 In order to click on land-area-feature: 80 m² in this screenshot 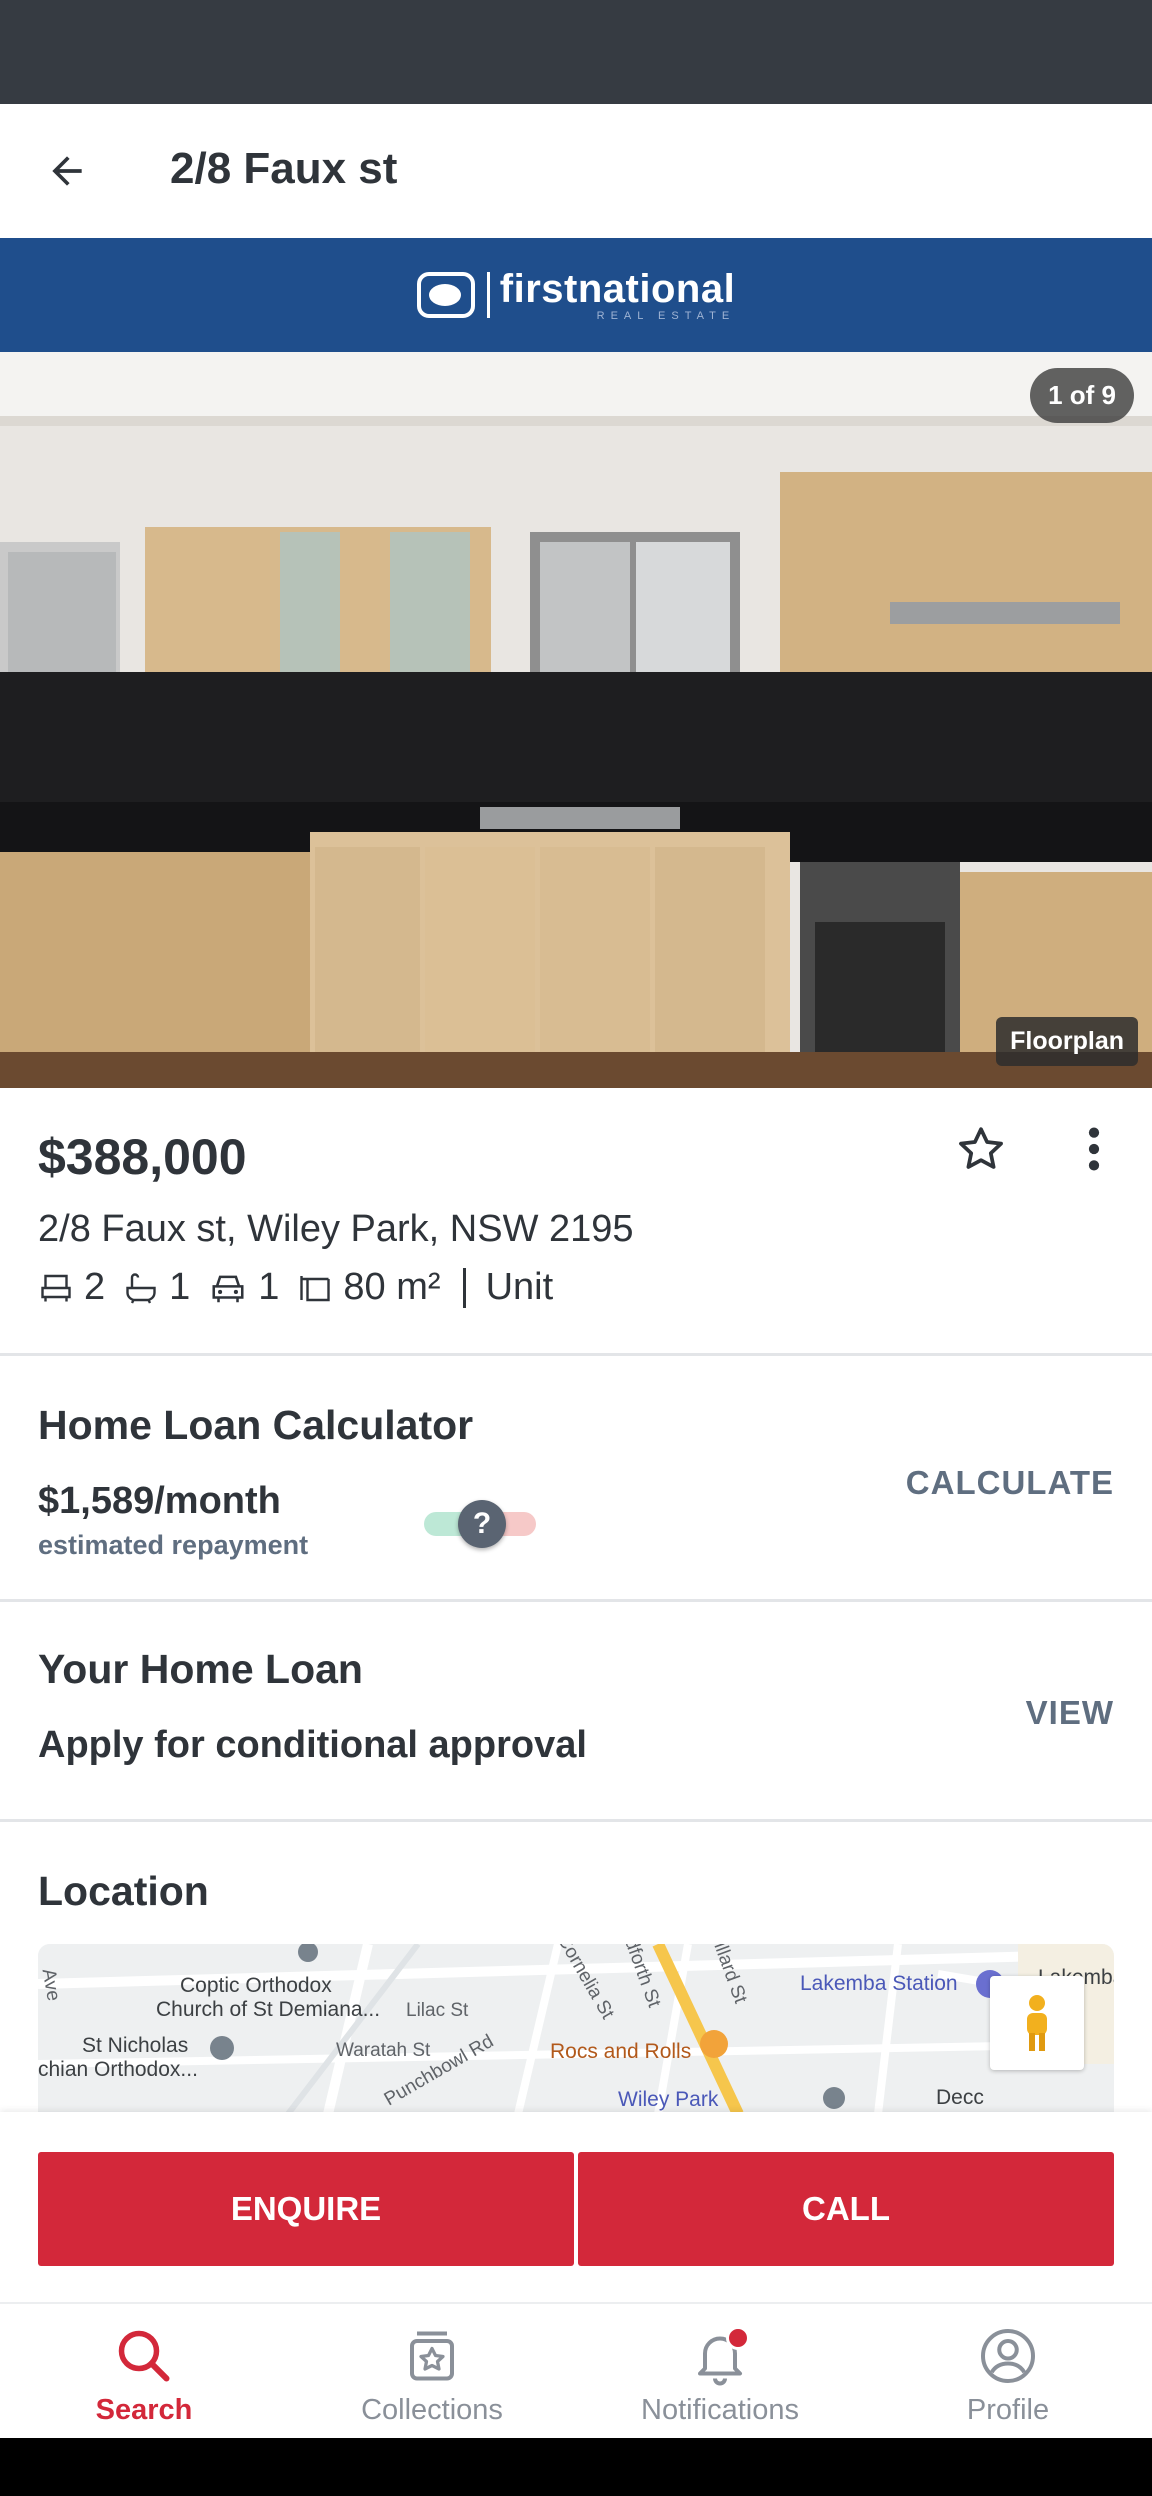, I will do `click(369, 1287)`.